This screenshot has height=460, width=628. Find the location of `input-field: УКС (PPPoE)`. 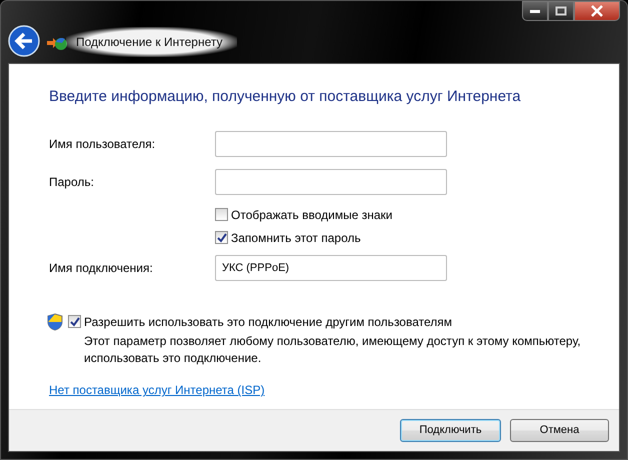

input-field: УКС (PPPoE) is located at coordinates (331, 267).